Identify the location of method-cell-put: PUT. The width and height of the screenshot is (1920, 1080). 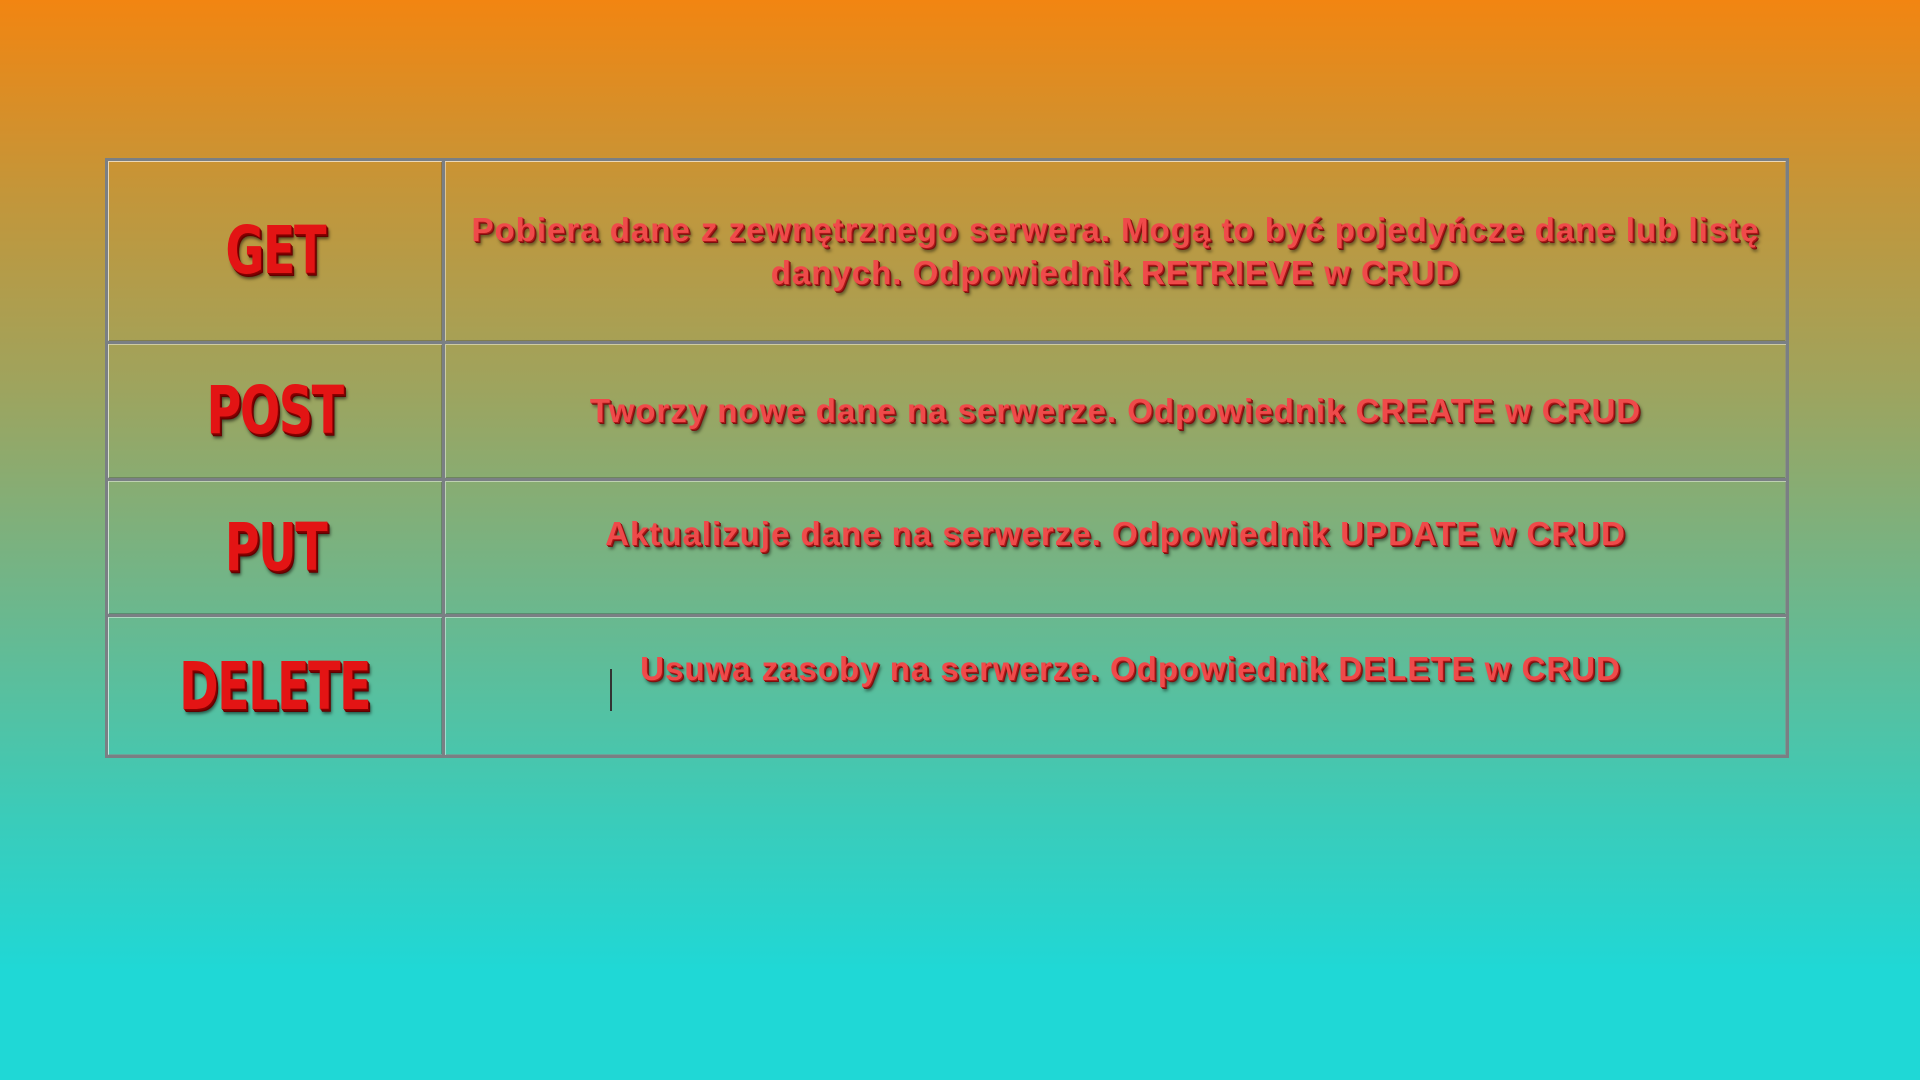
(275, 547).